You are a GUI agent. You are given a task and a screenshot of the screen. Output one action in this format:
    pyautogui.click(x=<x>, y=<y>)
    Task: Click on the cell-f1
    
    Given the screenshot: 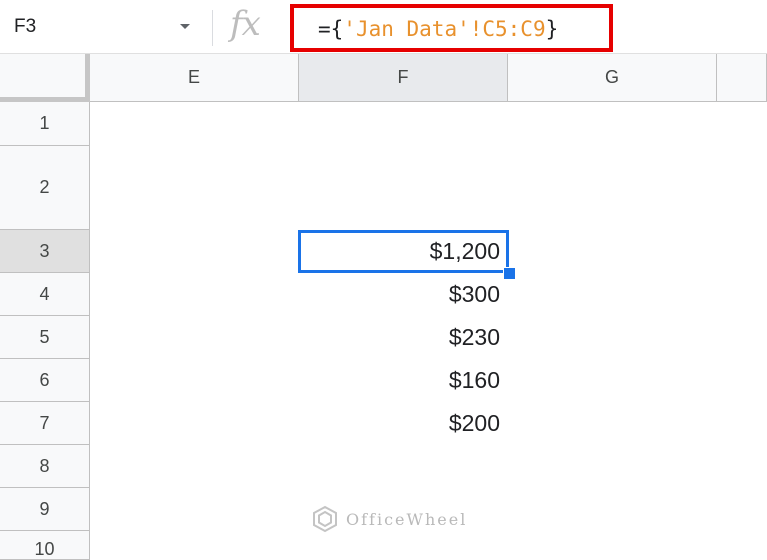 What is the action you would take?
    pyautogui.click(x=403, y=124)
    